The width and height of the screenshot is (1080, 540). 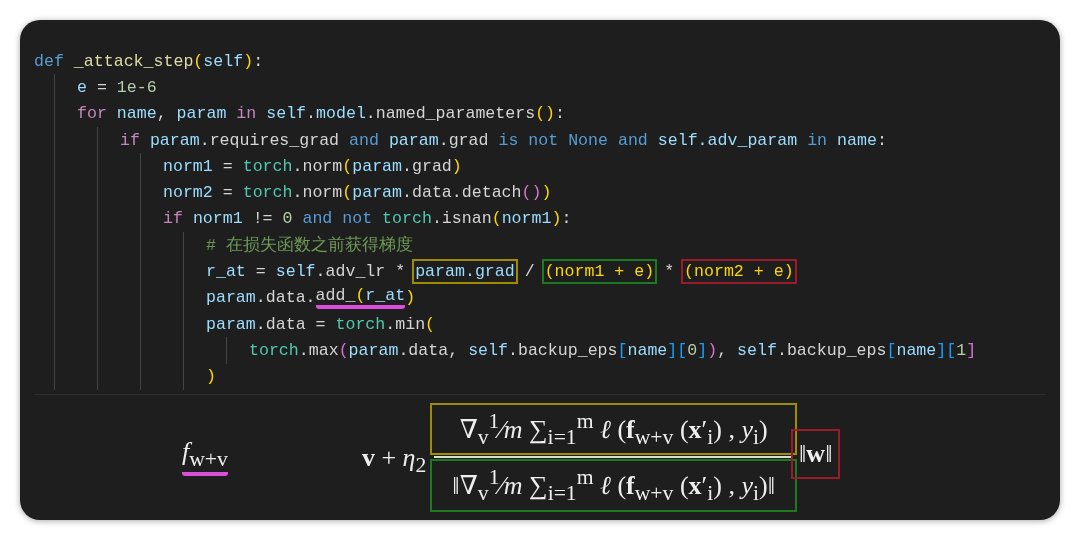 What do you see at coordinates (503, 140) in the screenshot?
I see `code-text: if param.requires_grad and param.grad is not None and self.adv_param in name:` at bounding box center [503, 140].